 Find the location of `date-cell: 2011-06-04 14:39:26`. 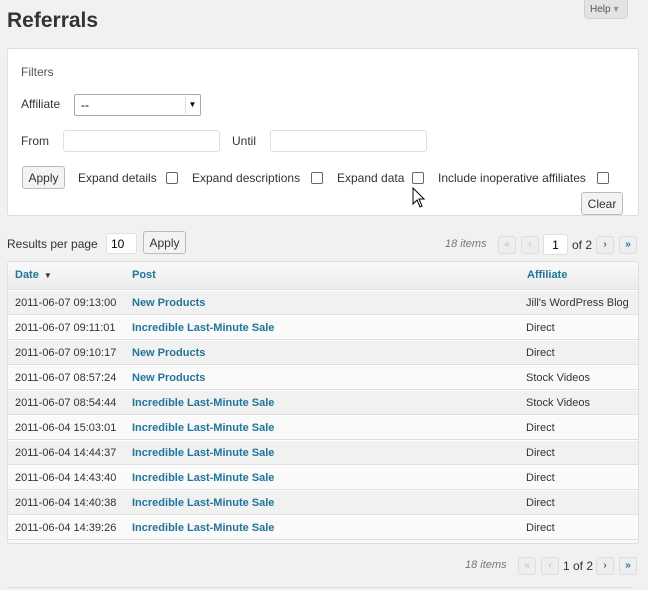

date-cell: 2011-06-04 14:39:26 is located at coordinates (66, 528).